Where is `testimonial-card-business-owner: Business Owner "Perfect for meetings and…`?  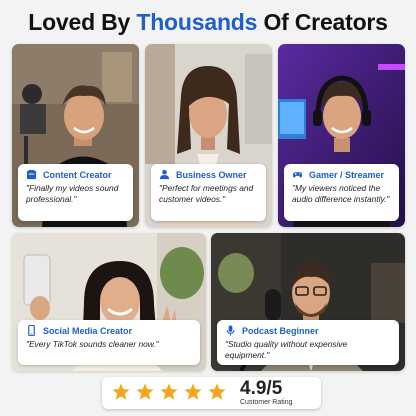
testimonial-card-business-owner: Business Owner "Perfect for meetings and… is located at coordinates (208, 135).